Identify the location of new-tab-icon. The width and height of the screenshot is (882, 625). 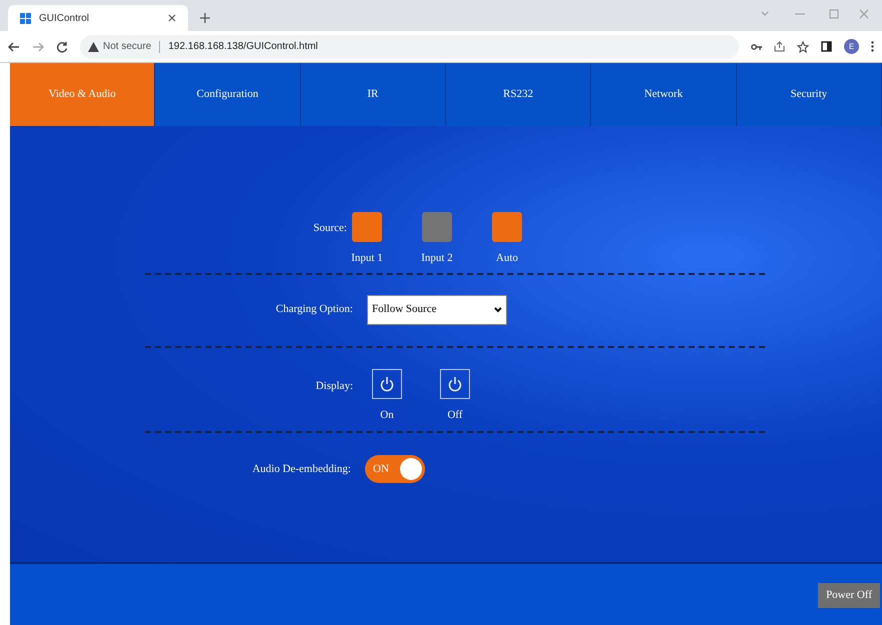
(205, 18).